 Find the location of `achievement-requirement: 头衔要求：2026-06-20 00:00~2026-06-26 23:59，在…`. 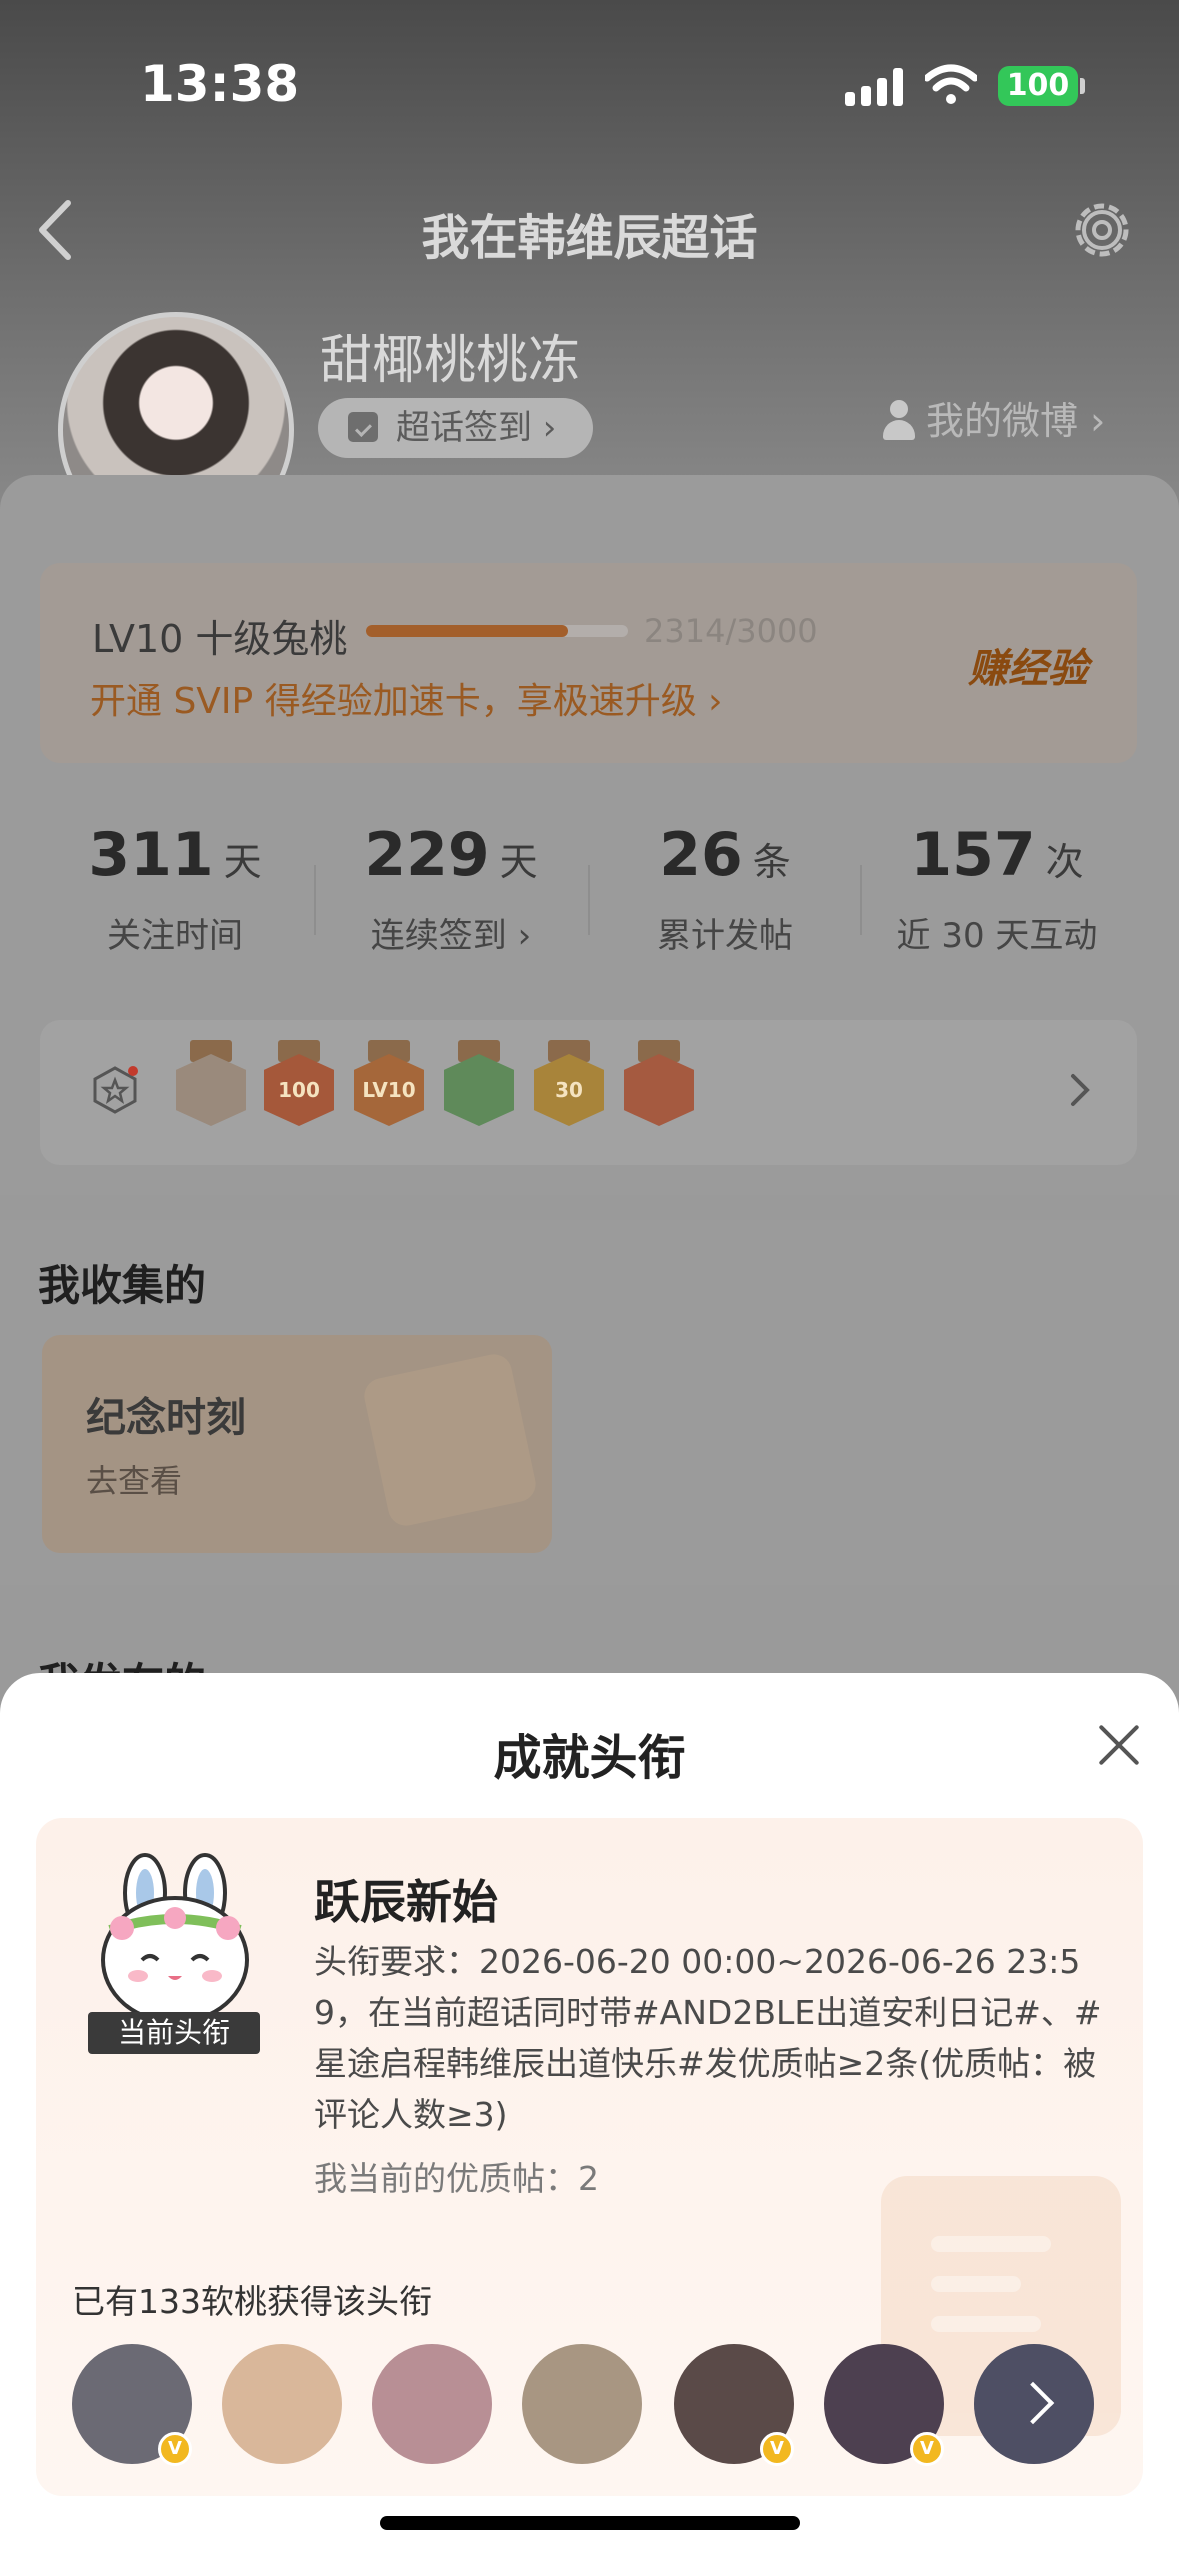

achievement-requirement: 头衔要求：2026-06-20 00:00~2026-06-26 23:59，在… is located at coordinates (708, 2038).